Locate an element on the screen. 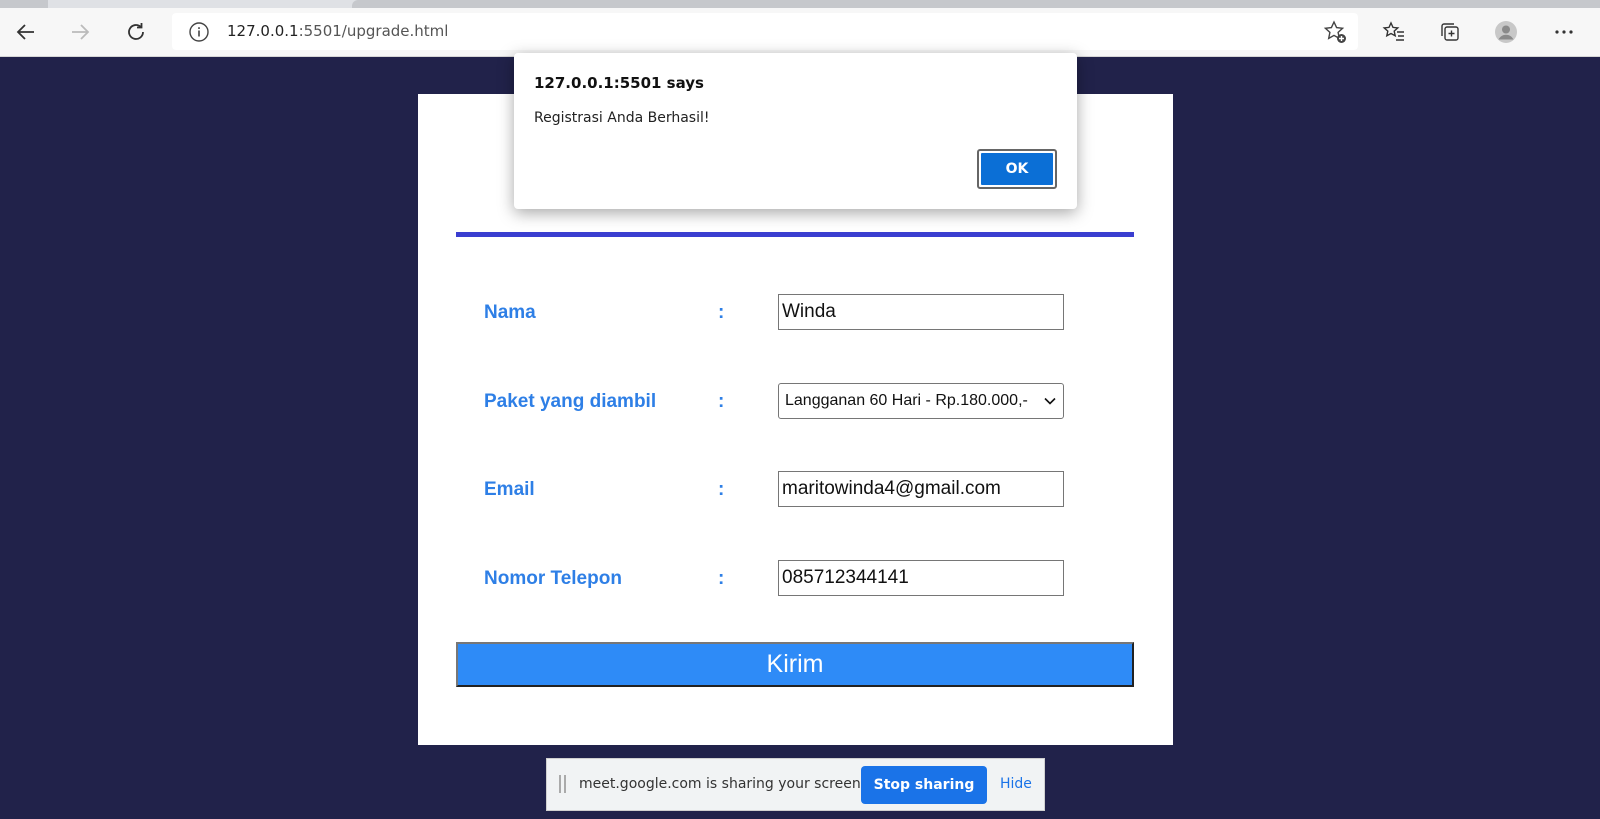 Image resolution: width=1600 pixels, height=819 pixels. tab-strip is located at coordinates (800, 4).